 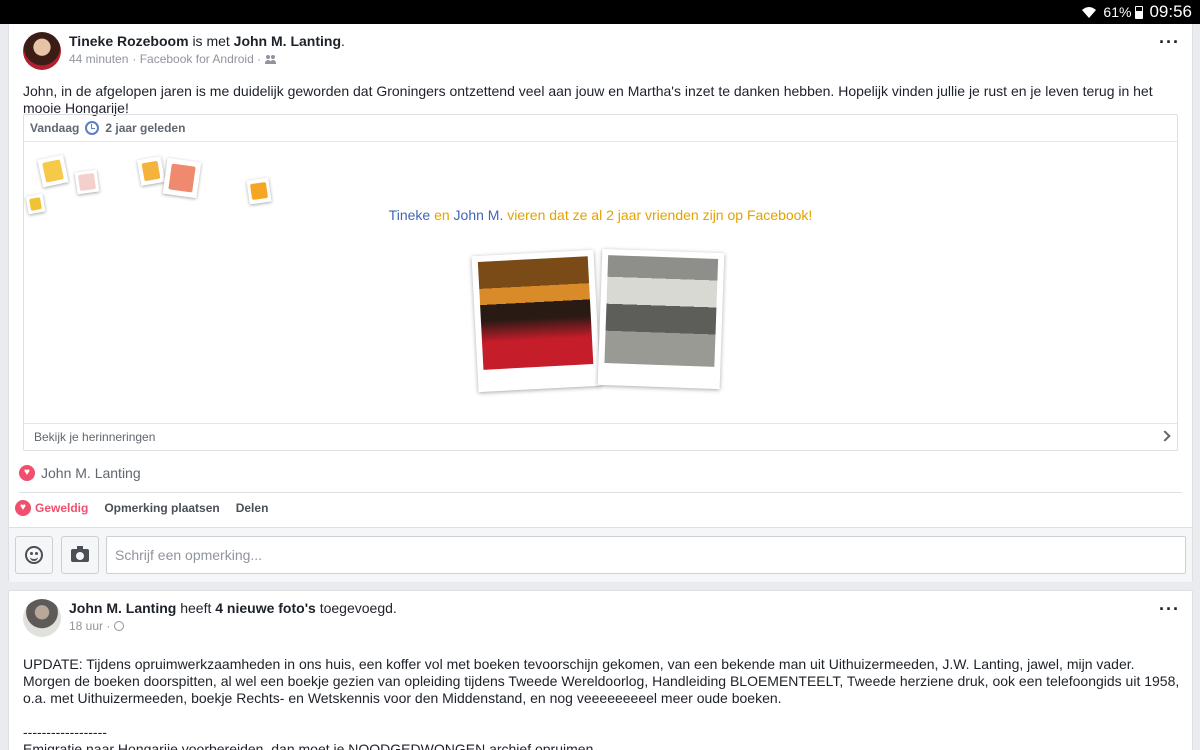 I want to click on post-subline: 44 minuten · Facebook for Android ·, so click(x=207, y=59).